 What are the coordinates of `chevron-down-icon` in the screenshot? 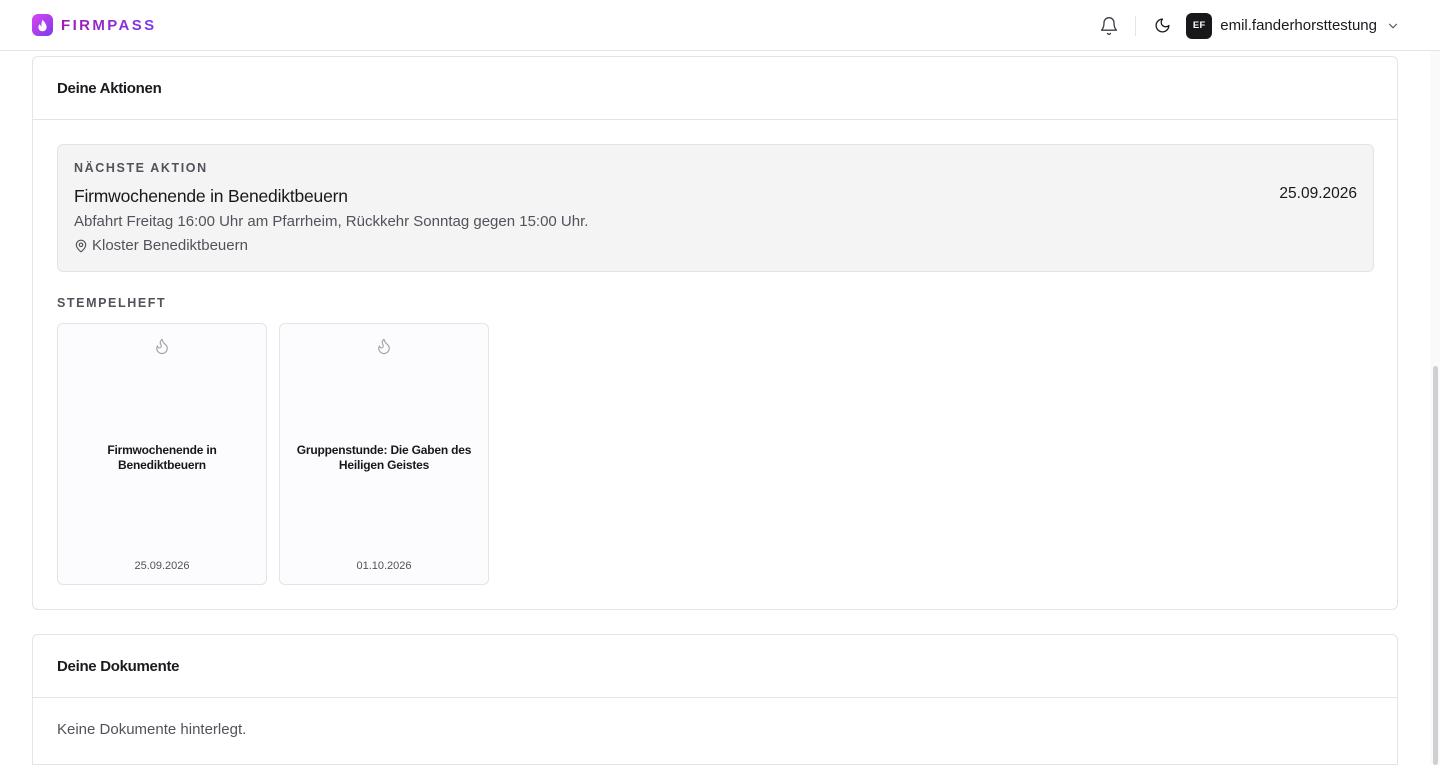 It's located at (1393, 26).